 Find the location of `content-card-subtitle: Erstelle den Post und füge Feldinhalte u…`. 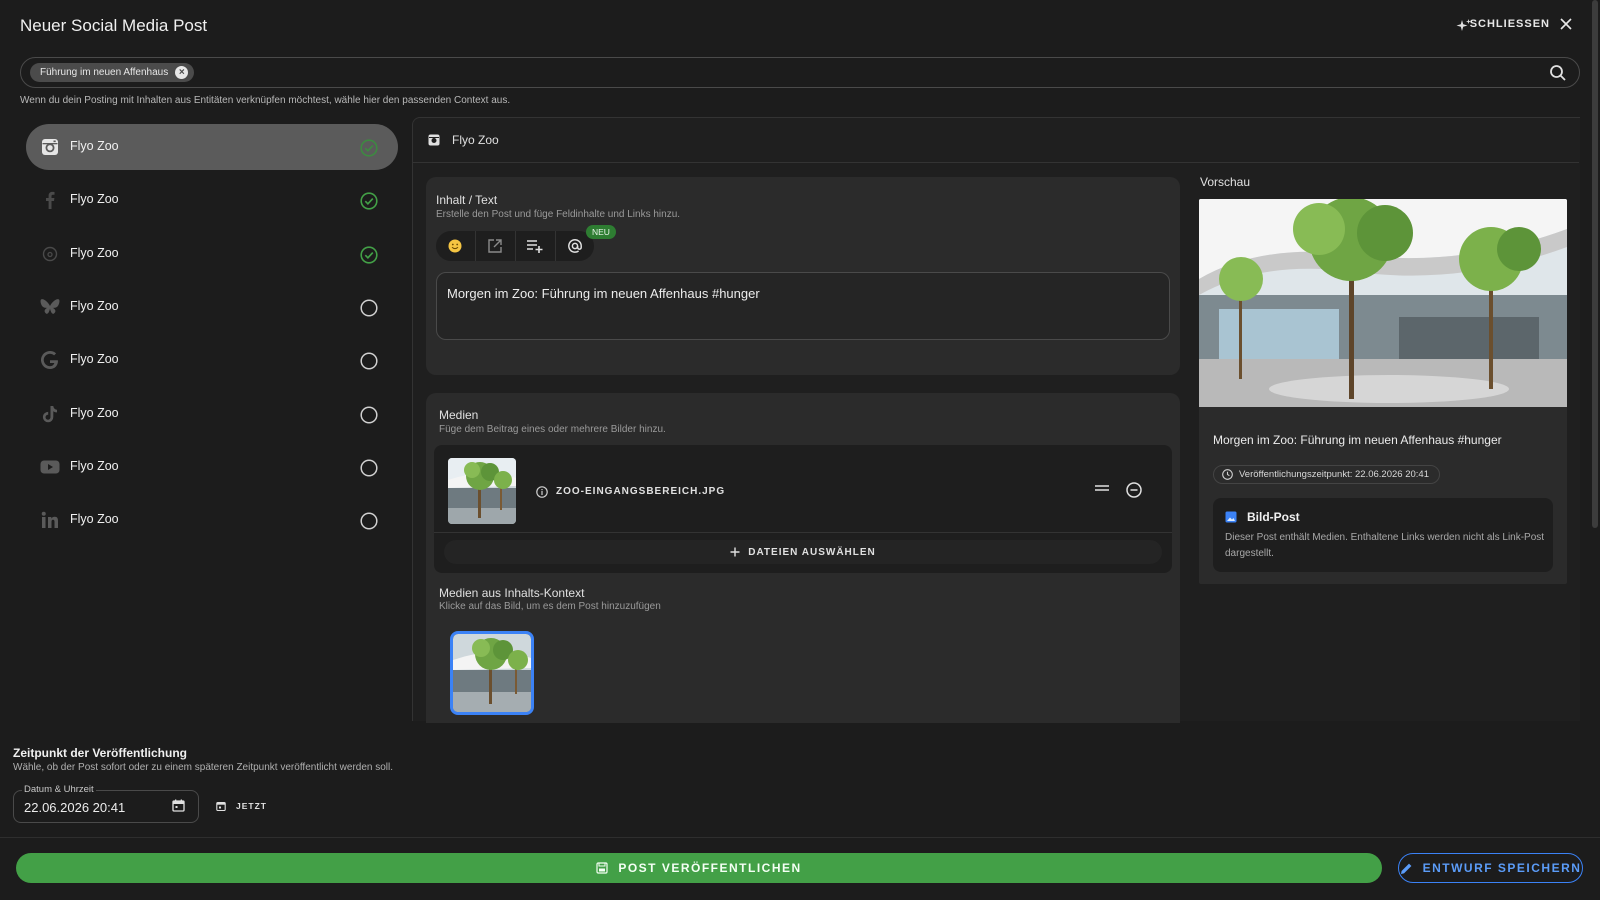

content-card-subtitle: Erstelle den Post und füge Feldinhalte u… is located at coordinates (558, 214).